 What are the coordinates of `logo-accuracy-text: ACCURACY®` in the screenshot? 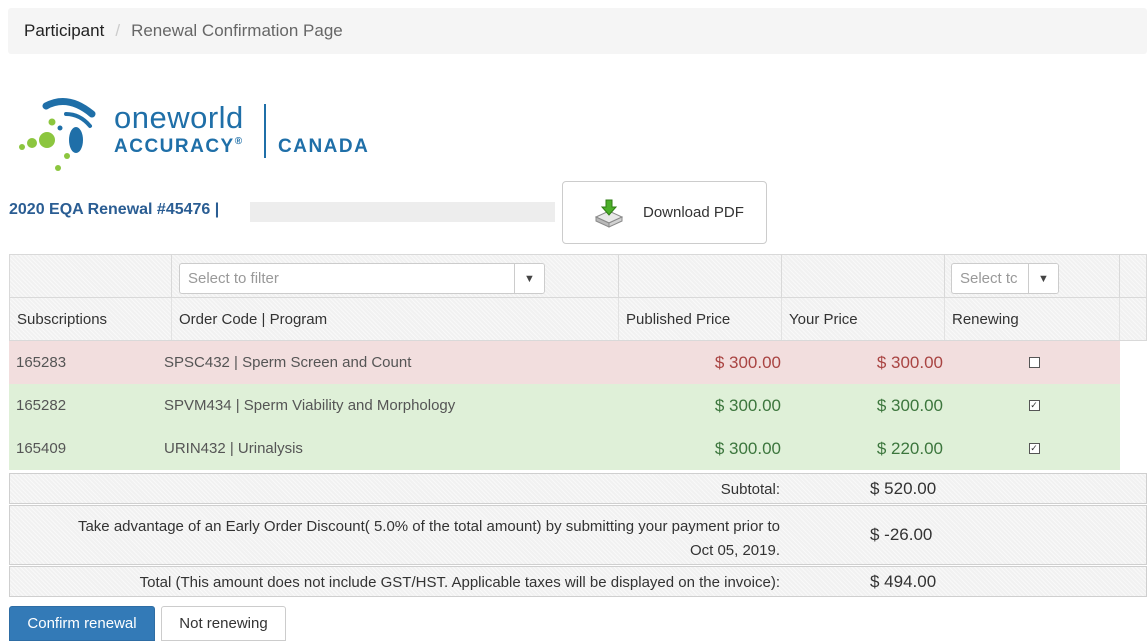 It's located at (179, 147).